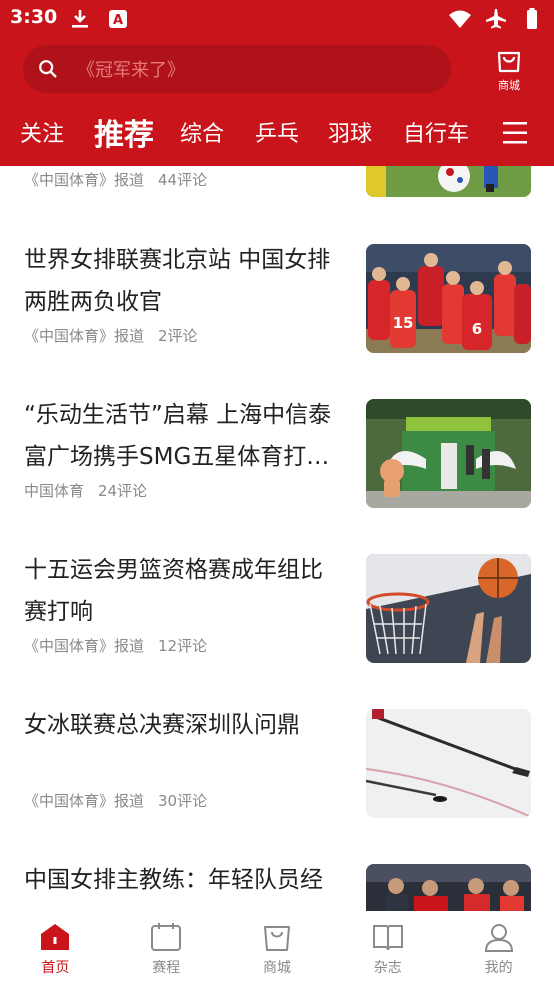  What do you see at coordinates (477, 329) in the screenshot?
I see `svg-text: 6` at bounding box center [477, 329].